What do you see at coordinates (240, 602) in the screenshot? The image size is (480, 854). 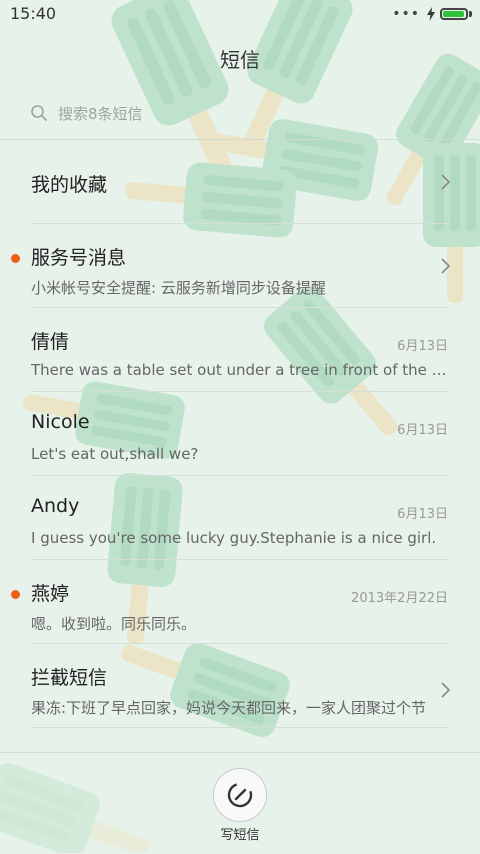 I see `list-item-conversation: 燕婷 2013年2月22日 嗯。收到啦。同乐同乐。` at bounding box center [240, 602].